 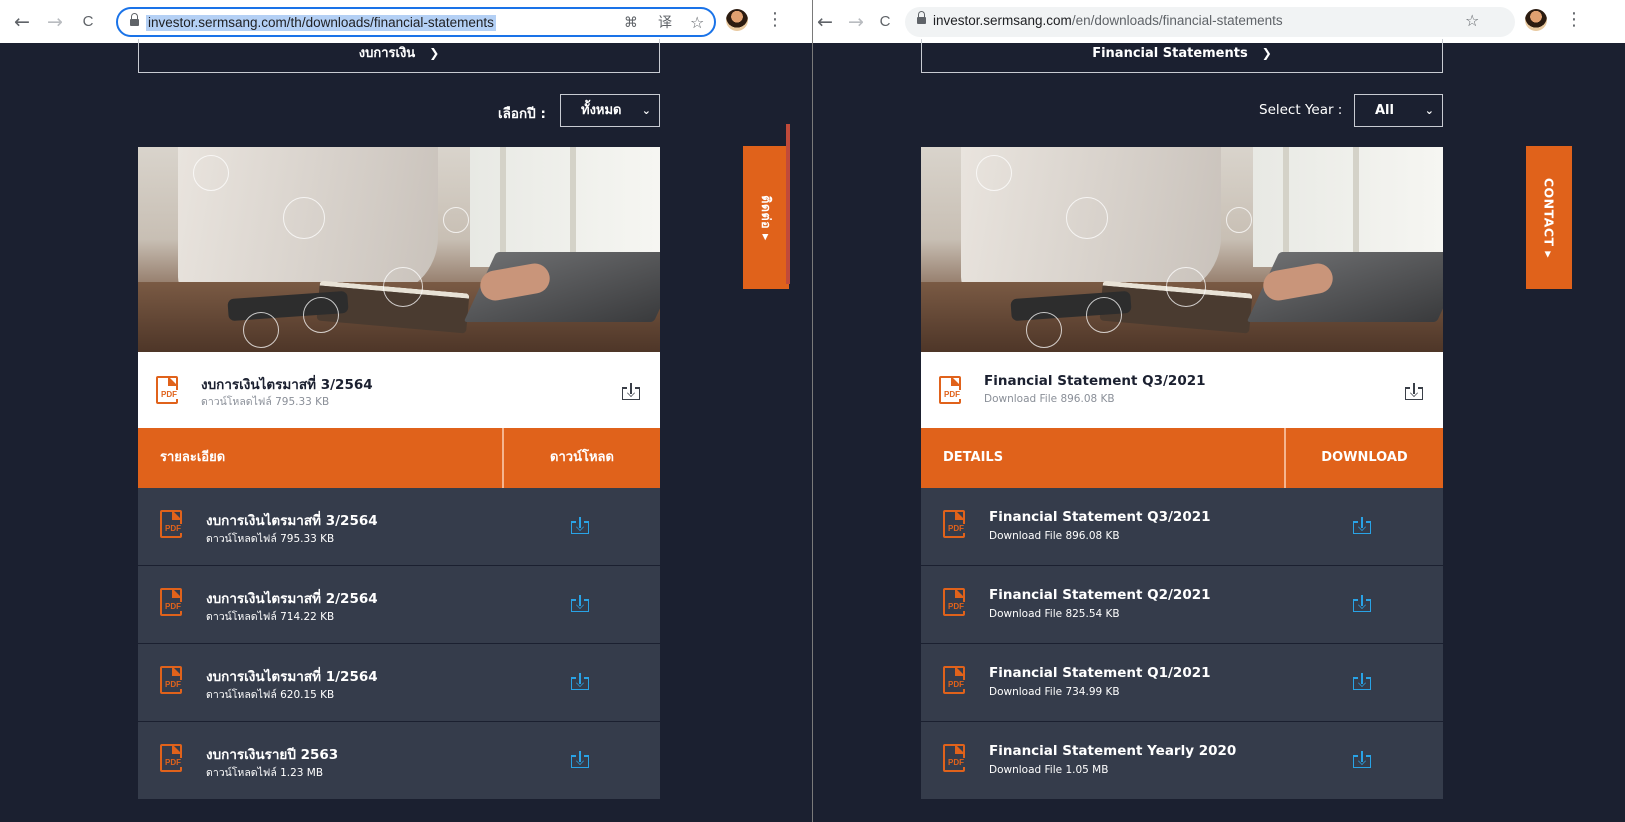 I want to click on list-item-title: Financial Statement Q1/2021, so click(x=1100, y=673).